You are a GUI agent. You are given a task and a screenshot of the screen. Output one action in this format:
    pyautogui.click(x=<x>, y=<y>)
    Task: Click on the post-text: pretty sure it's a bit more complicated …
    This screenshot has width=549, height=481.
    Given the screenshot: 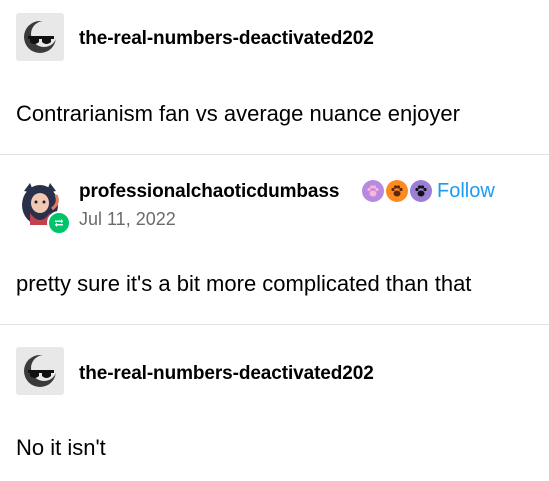 What is the action you would take?
    pyautogui.click(x=244, y=283)
    